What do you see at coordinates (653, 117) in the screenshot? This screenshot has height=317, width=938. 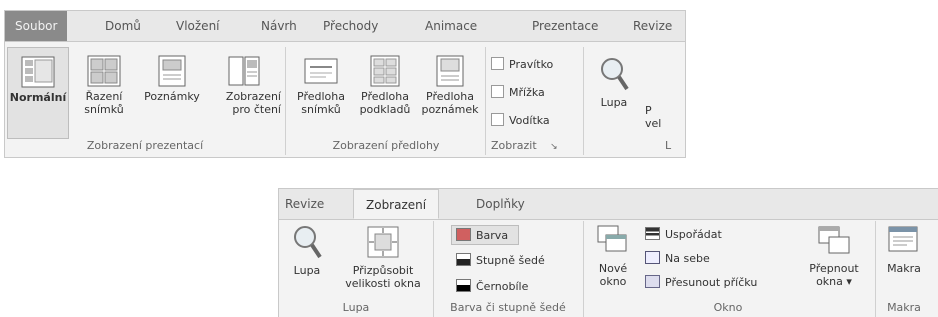 I see `fit-window-label-partial: P vel` at bounding box center [653, 117].